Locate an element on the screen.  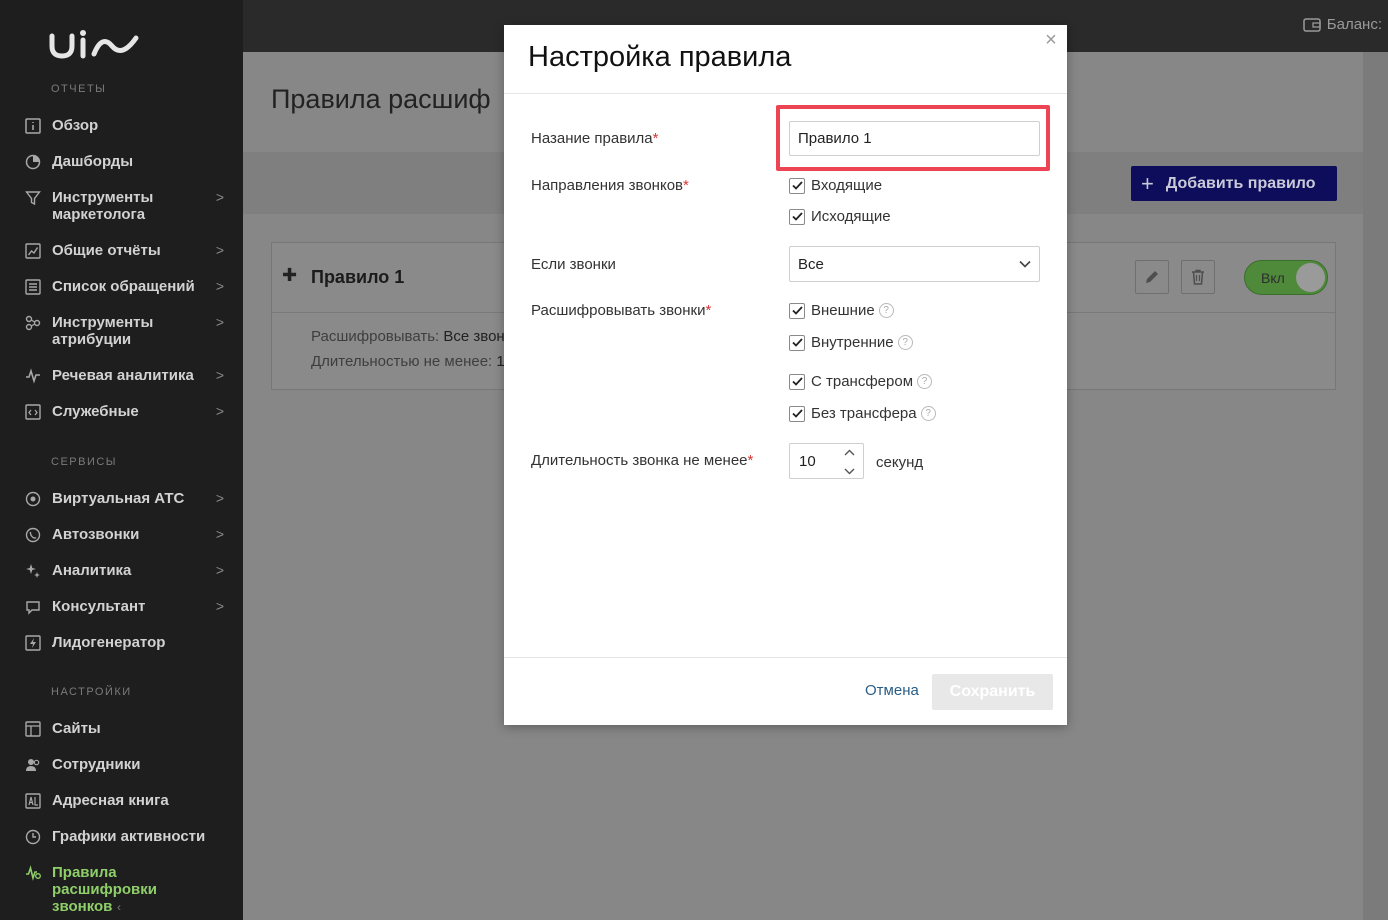
checkbox-without-transfer: Без трансфера ? is located at coordinates (862, 413).